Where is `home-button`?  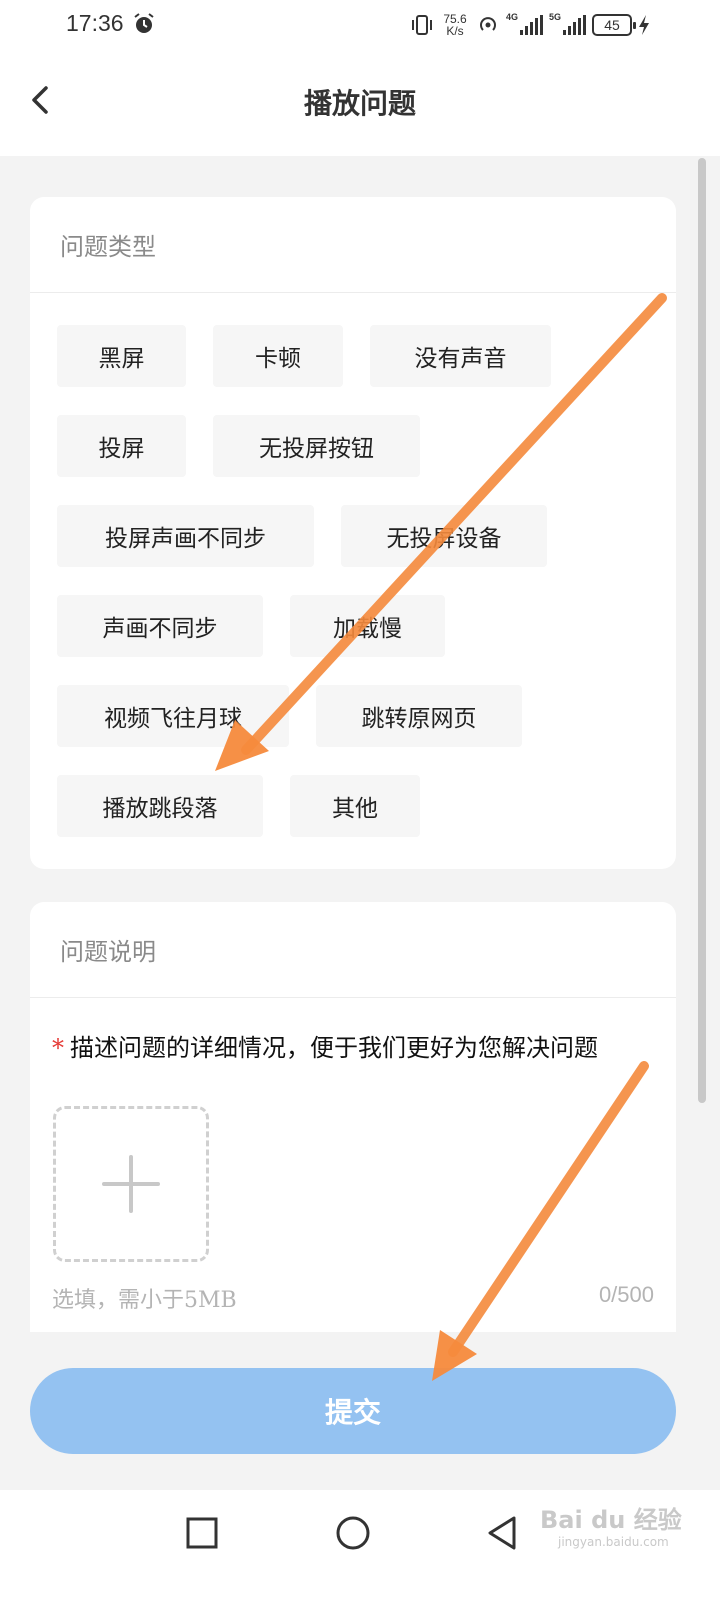 home-button is located at coordinates (353, 1533).